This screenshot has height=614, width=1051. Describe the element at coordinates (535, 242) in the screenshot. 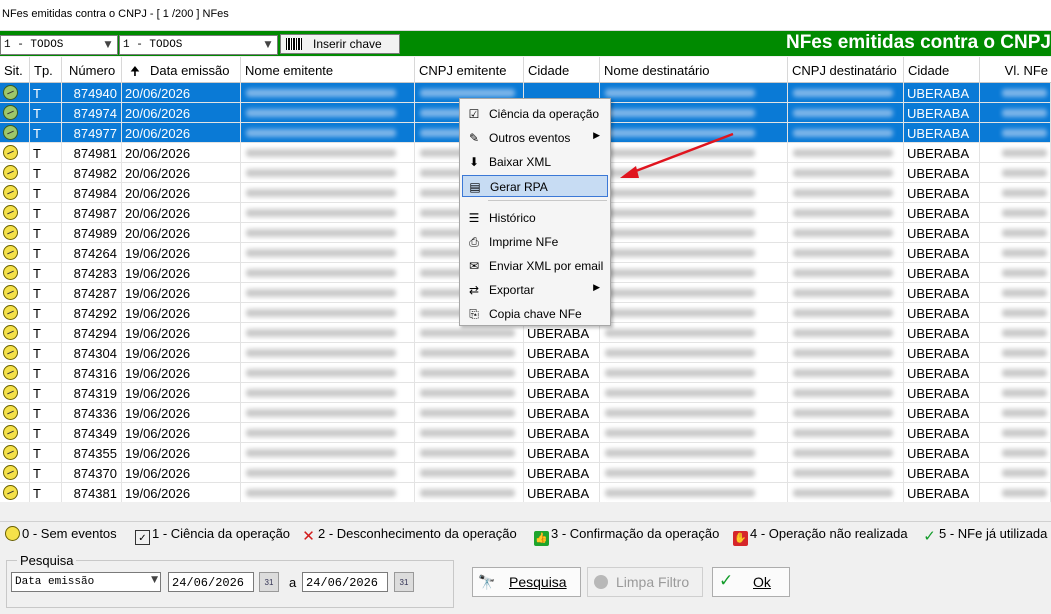

I see `menu-item-imprime-nfe: ⎙ Imprime NFe` at that location.